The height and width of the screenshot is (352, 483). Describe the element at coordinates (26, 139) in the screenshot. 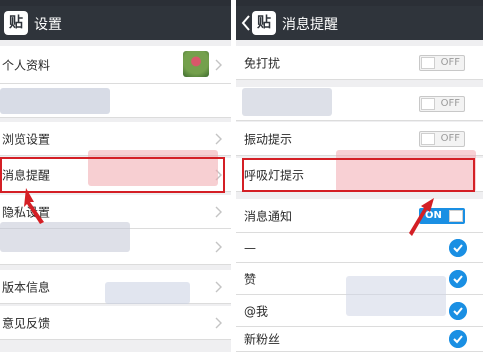

I see `settings-item-label: 浏览设置` at that location.